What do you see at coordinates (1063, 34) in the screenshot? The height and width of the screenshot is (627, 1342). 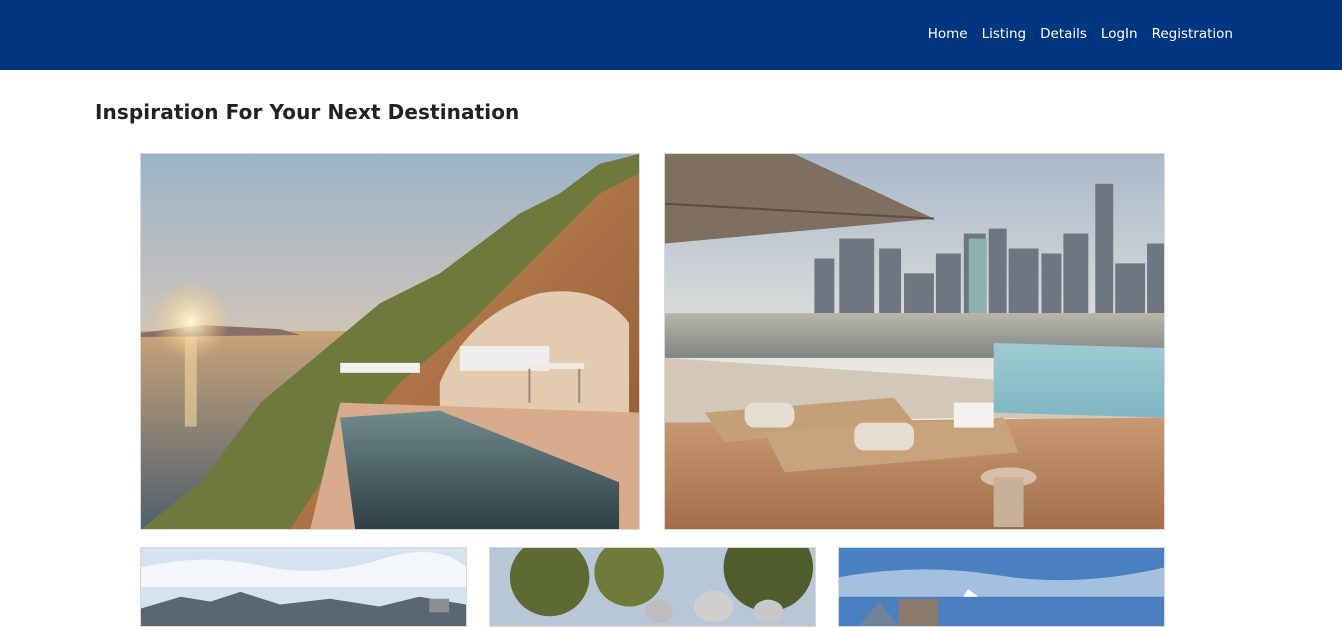 I see `nav-link-details: Details` at bounding box center [1063, 34].